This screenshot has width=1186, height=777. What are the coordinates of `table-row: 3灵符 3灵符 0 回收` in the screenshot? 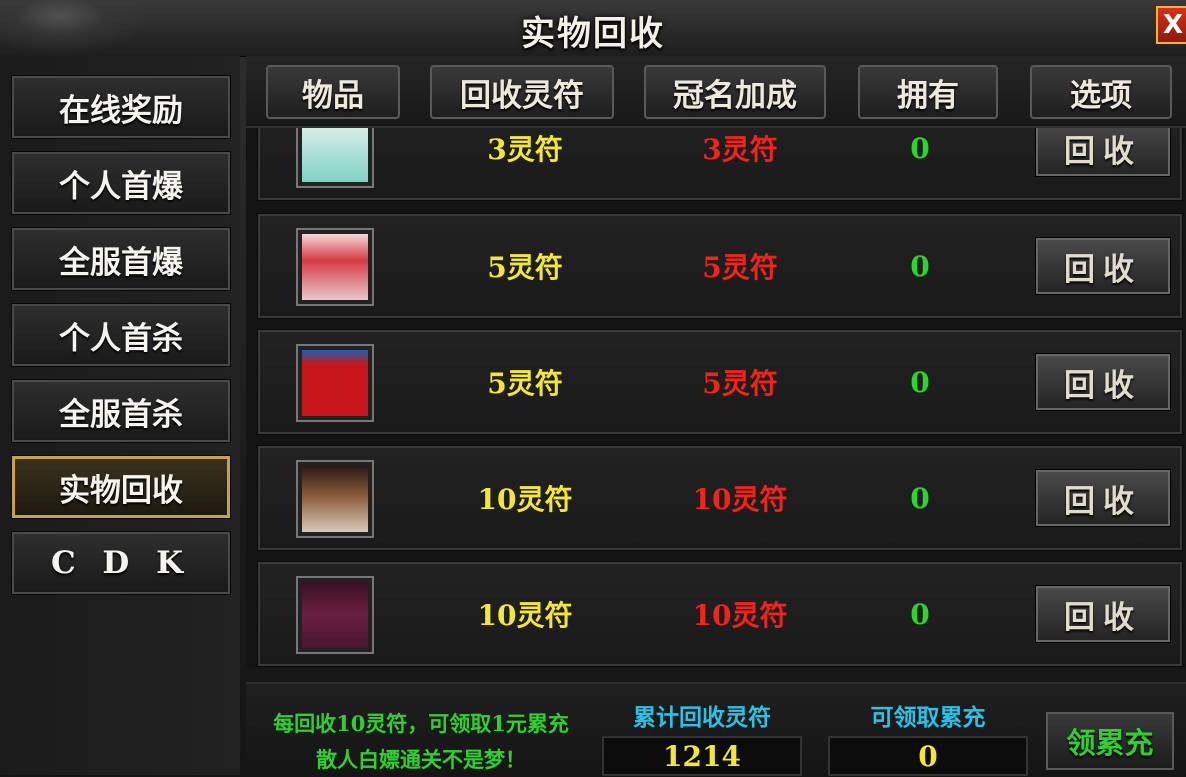 It's located at (720, 164).